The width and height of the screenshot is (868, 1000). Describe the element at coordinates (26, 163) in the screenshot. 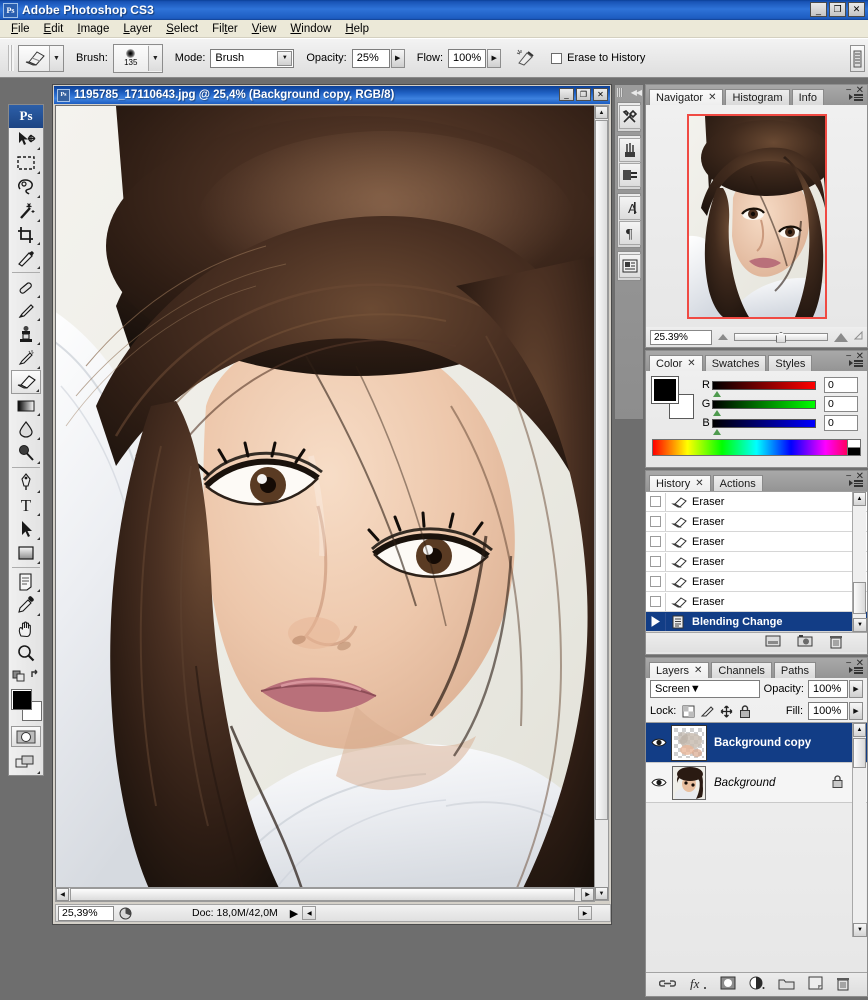

I see `rectangular-marquee-tool` at that location.